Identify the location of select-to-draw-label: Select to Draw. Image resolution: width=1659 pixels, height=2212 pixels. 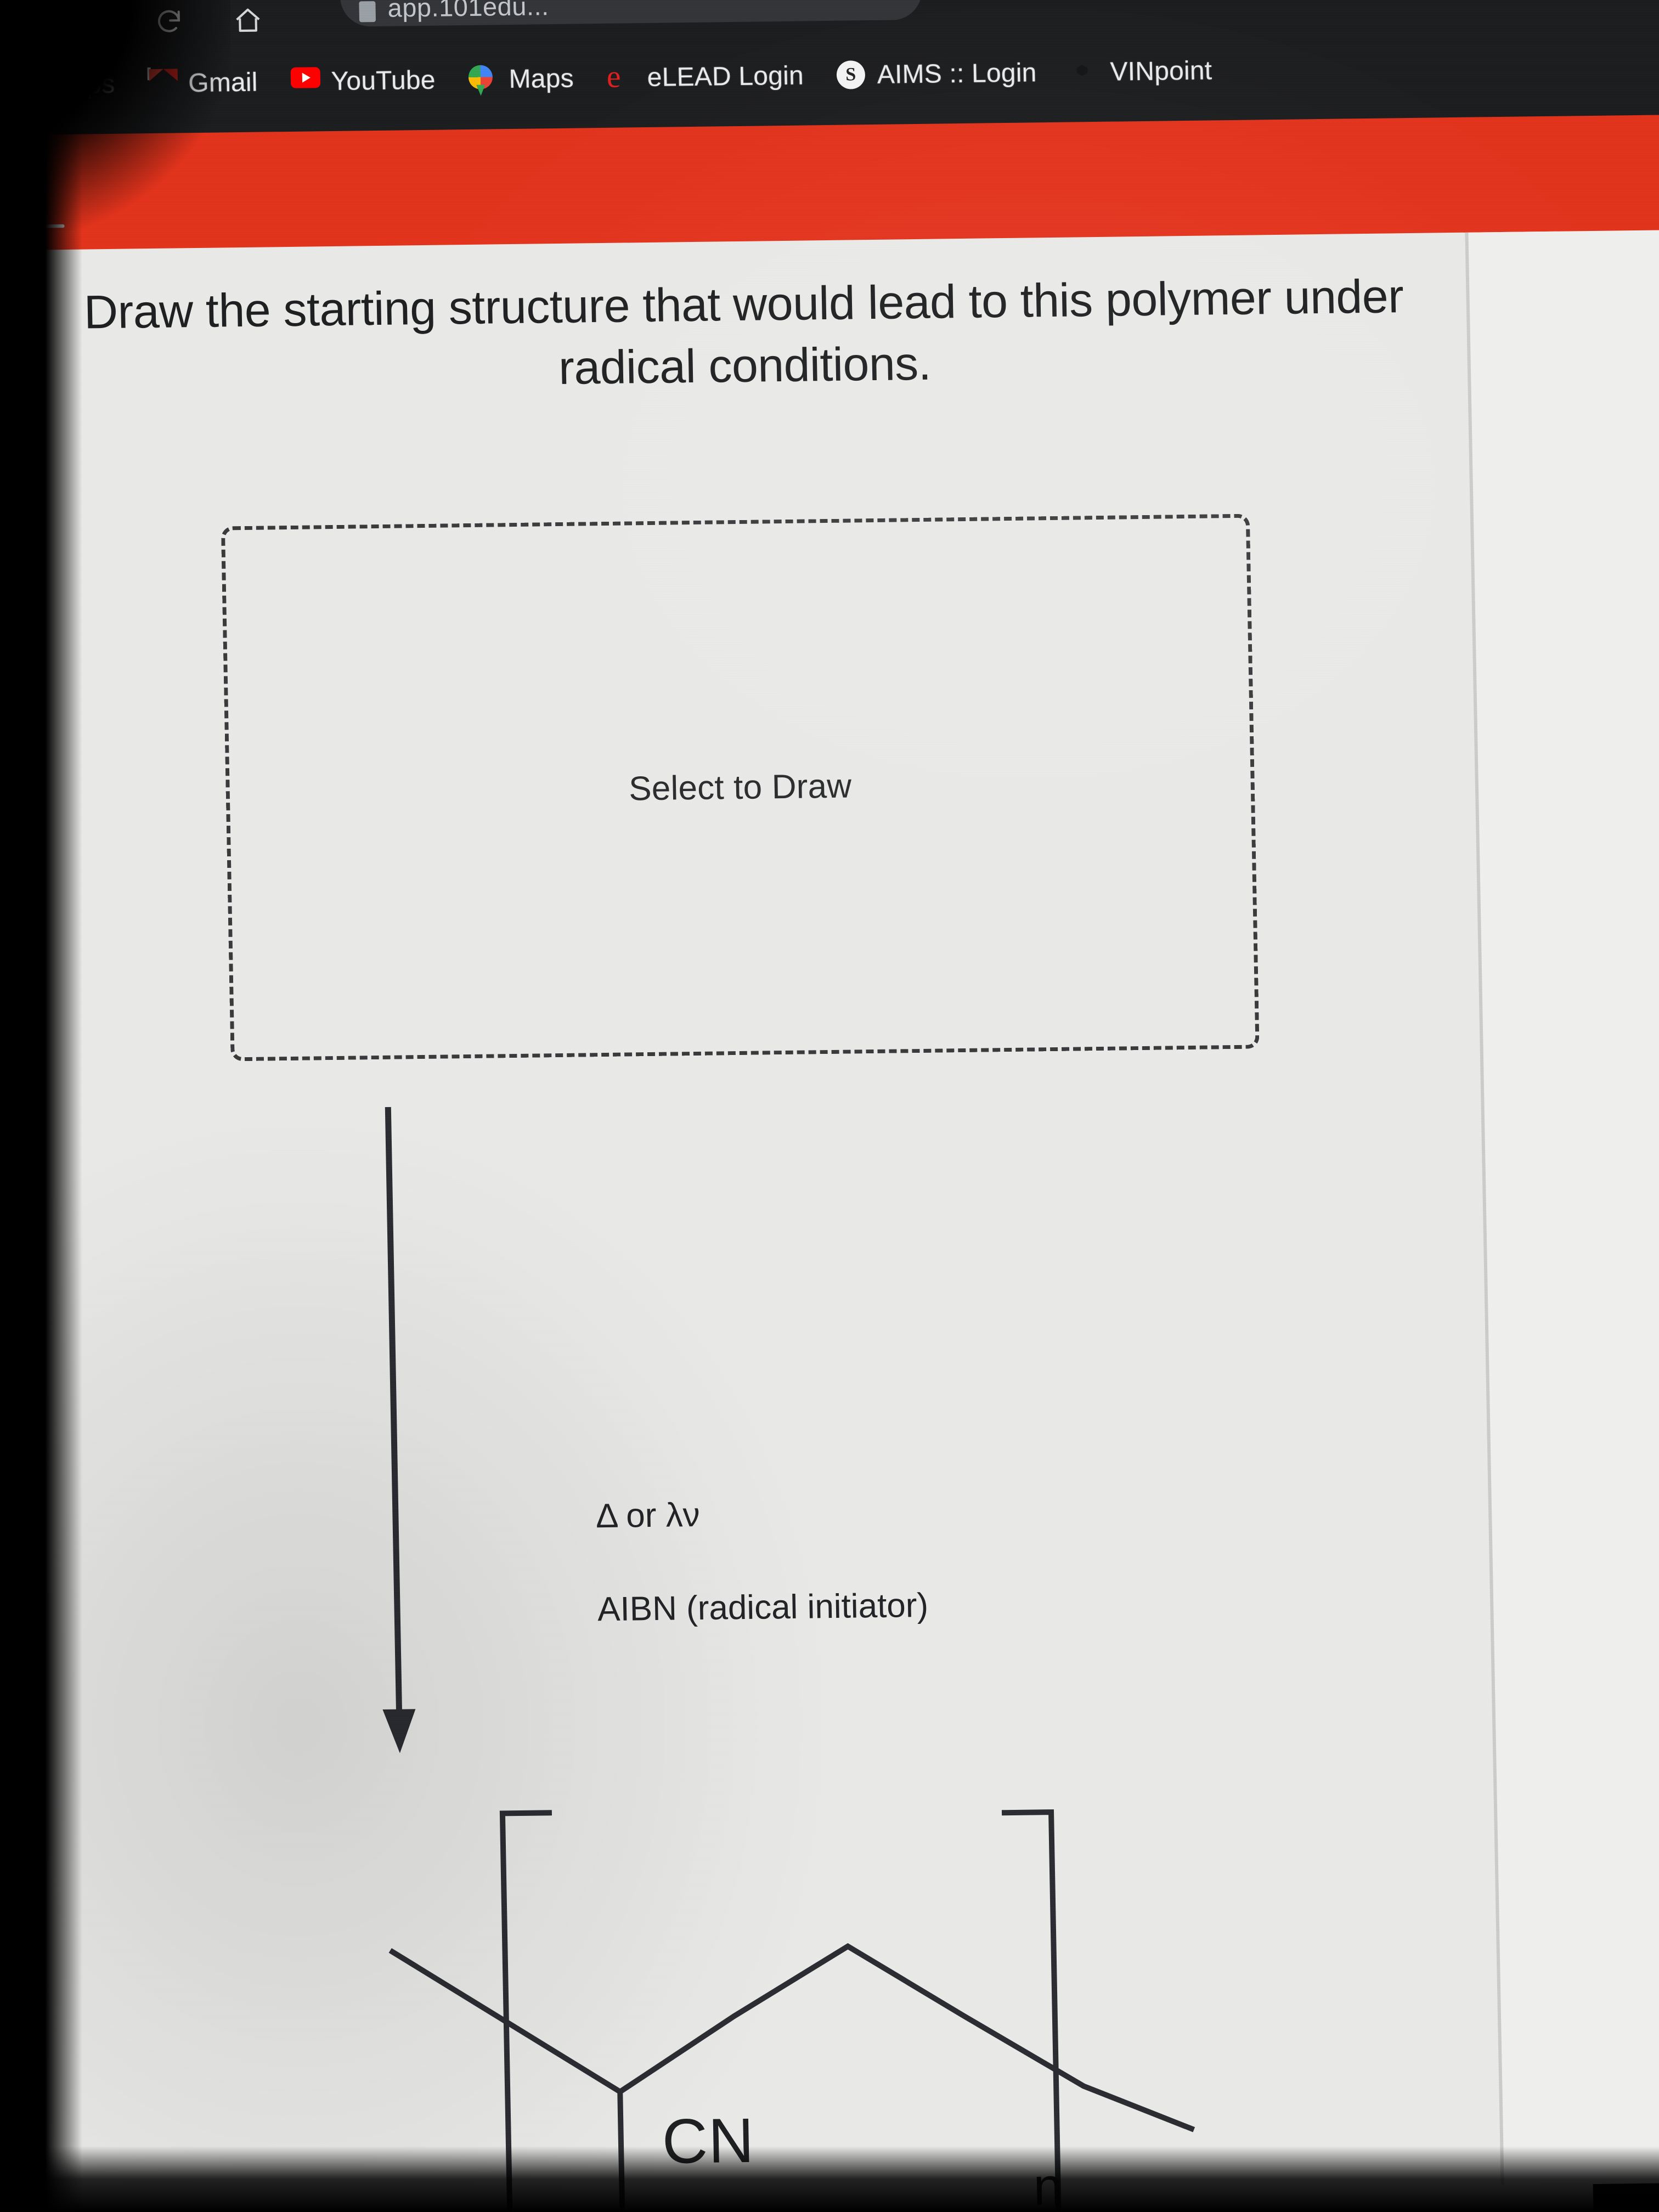
(740, 787).